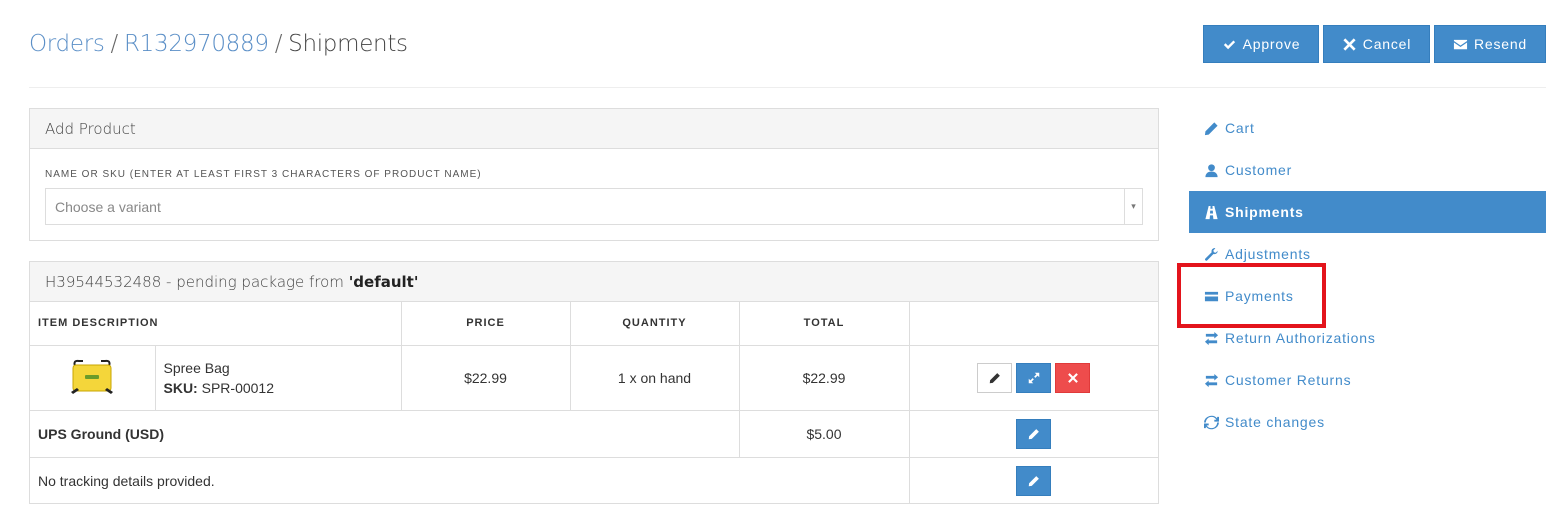 The height and width of the screenshot is (508, 1552). What do you see at coordinates (236, 387) in the screenshot?
I see `sku-value: SPR-00012` at bounding box center [236, 387].